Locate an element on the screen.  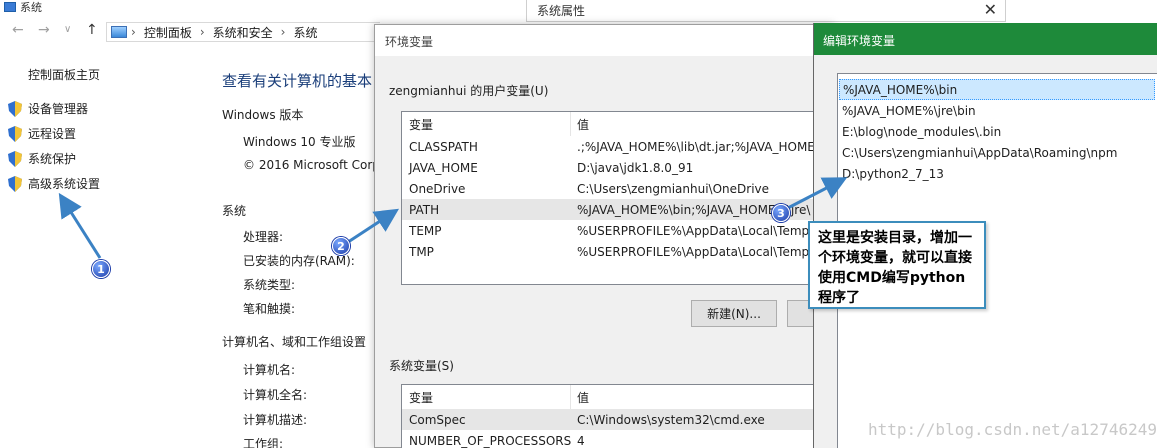
var-name: NUMBER_OF_PROCESSORS is located at coordinates (490, 440).